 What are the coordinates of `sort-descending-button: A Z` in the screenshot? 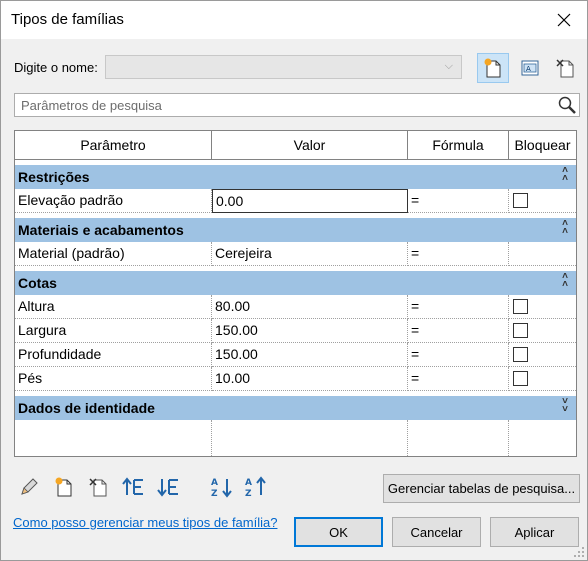 It's located at (256, 487).